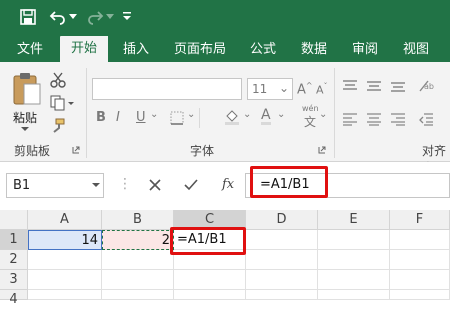 The image size is (450, 309). What do you see at coordinates (210, 280) in the screenshot?
I see `cell-c3` at bounding box center [210, 280].